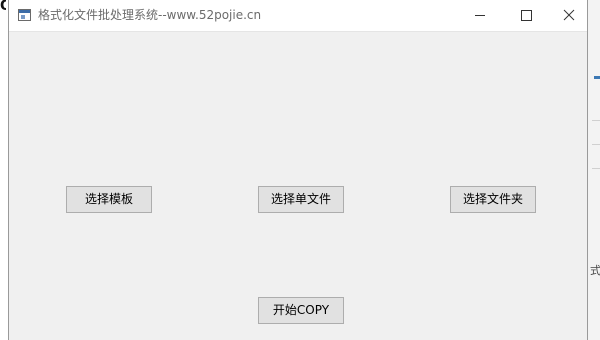 The image size is (600, 340). What do you see at coordinates (3, 6) in the screenshot?
I see `background-corner-glyph: Q` at bounding box center [3, 6].